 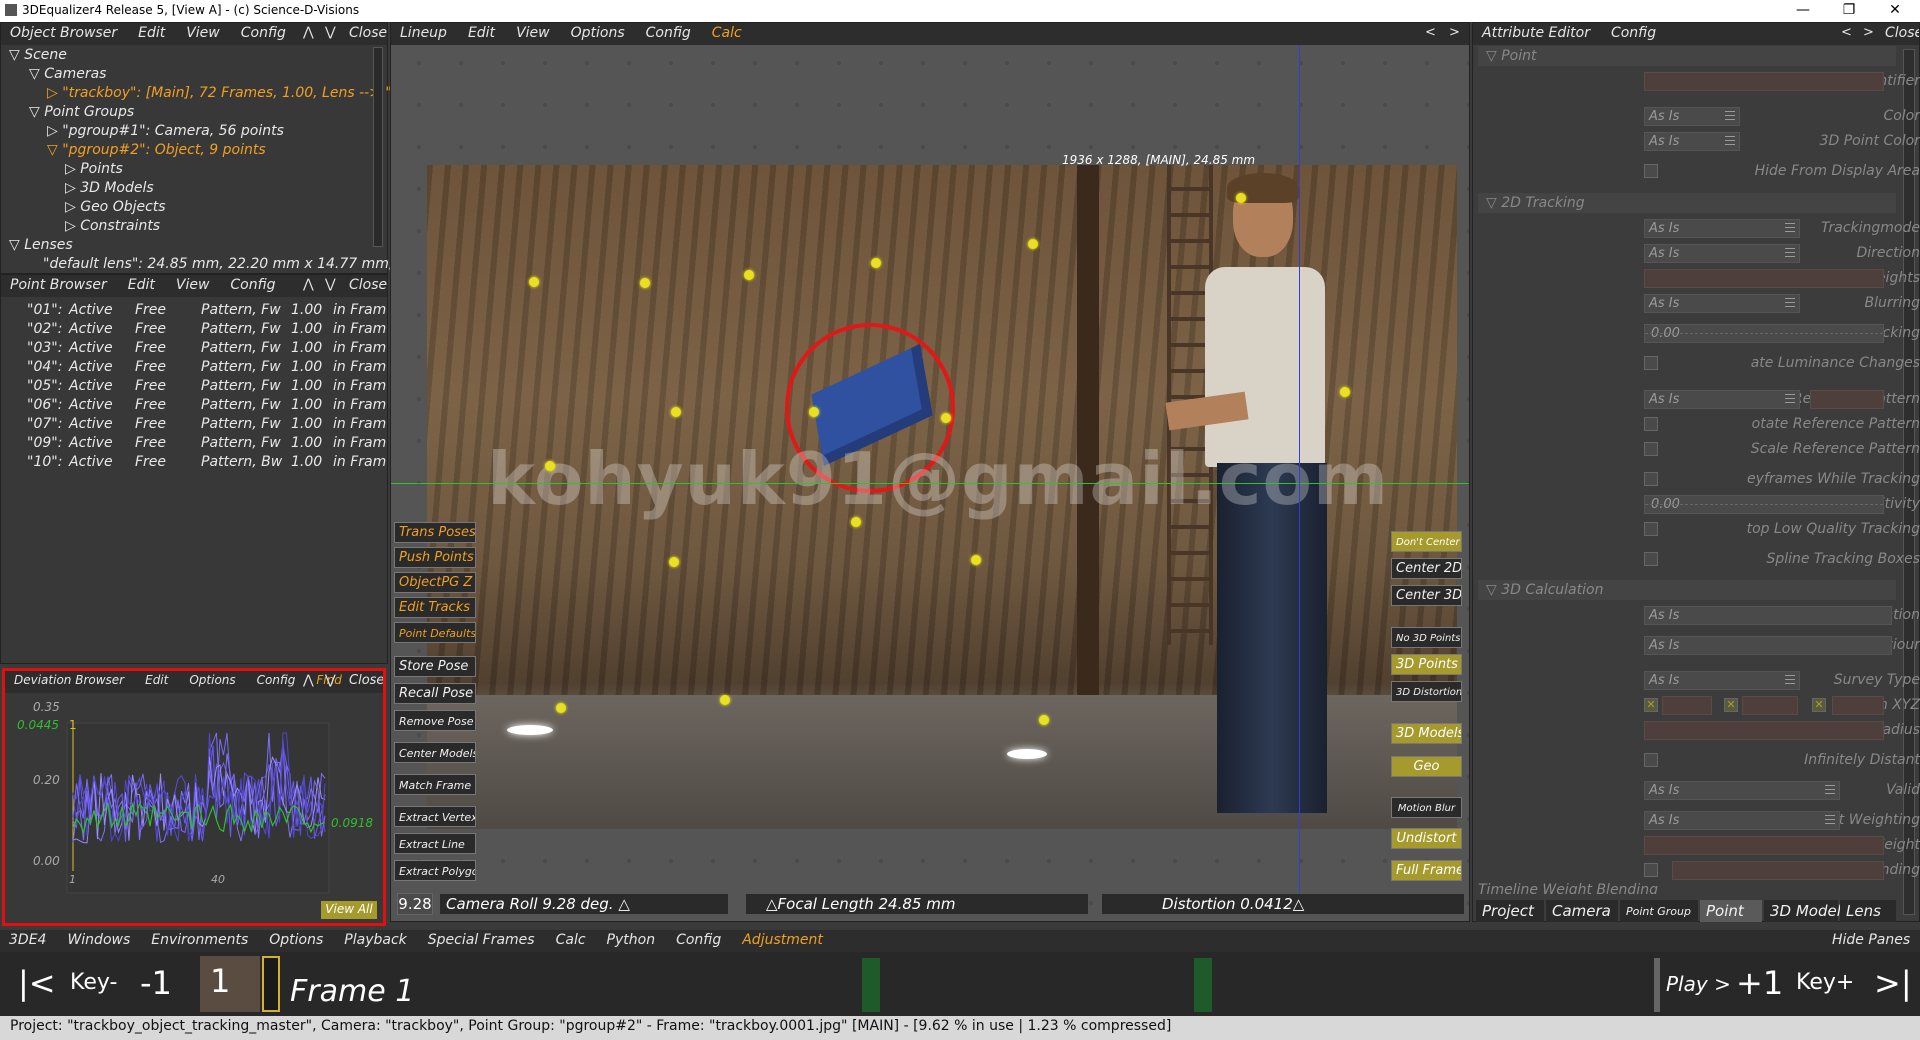 I want to click on tree-scene: Scene, so click(x=45, y=55).